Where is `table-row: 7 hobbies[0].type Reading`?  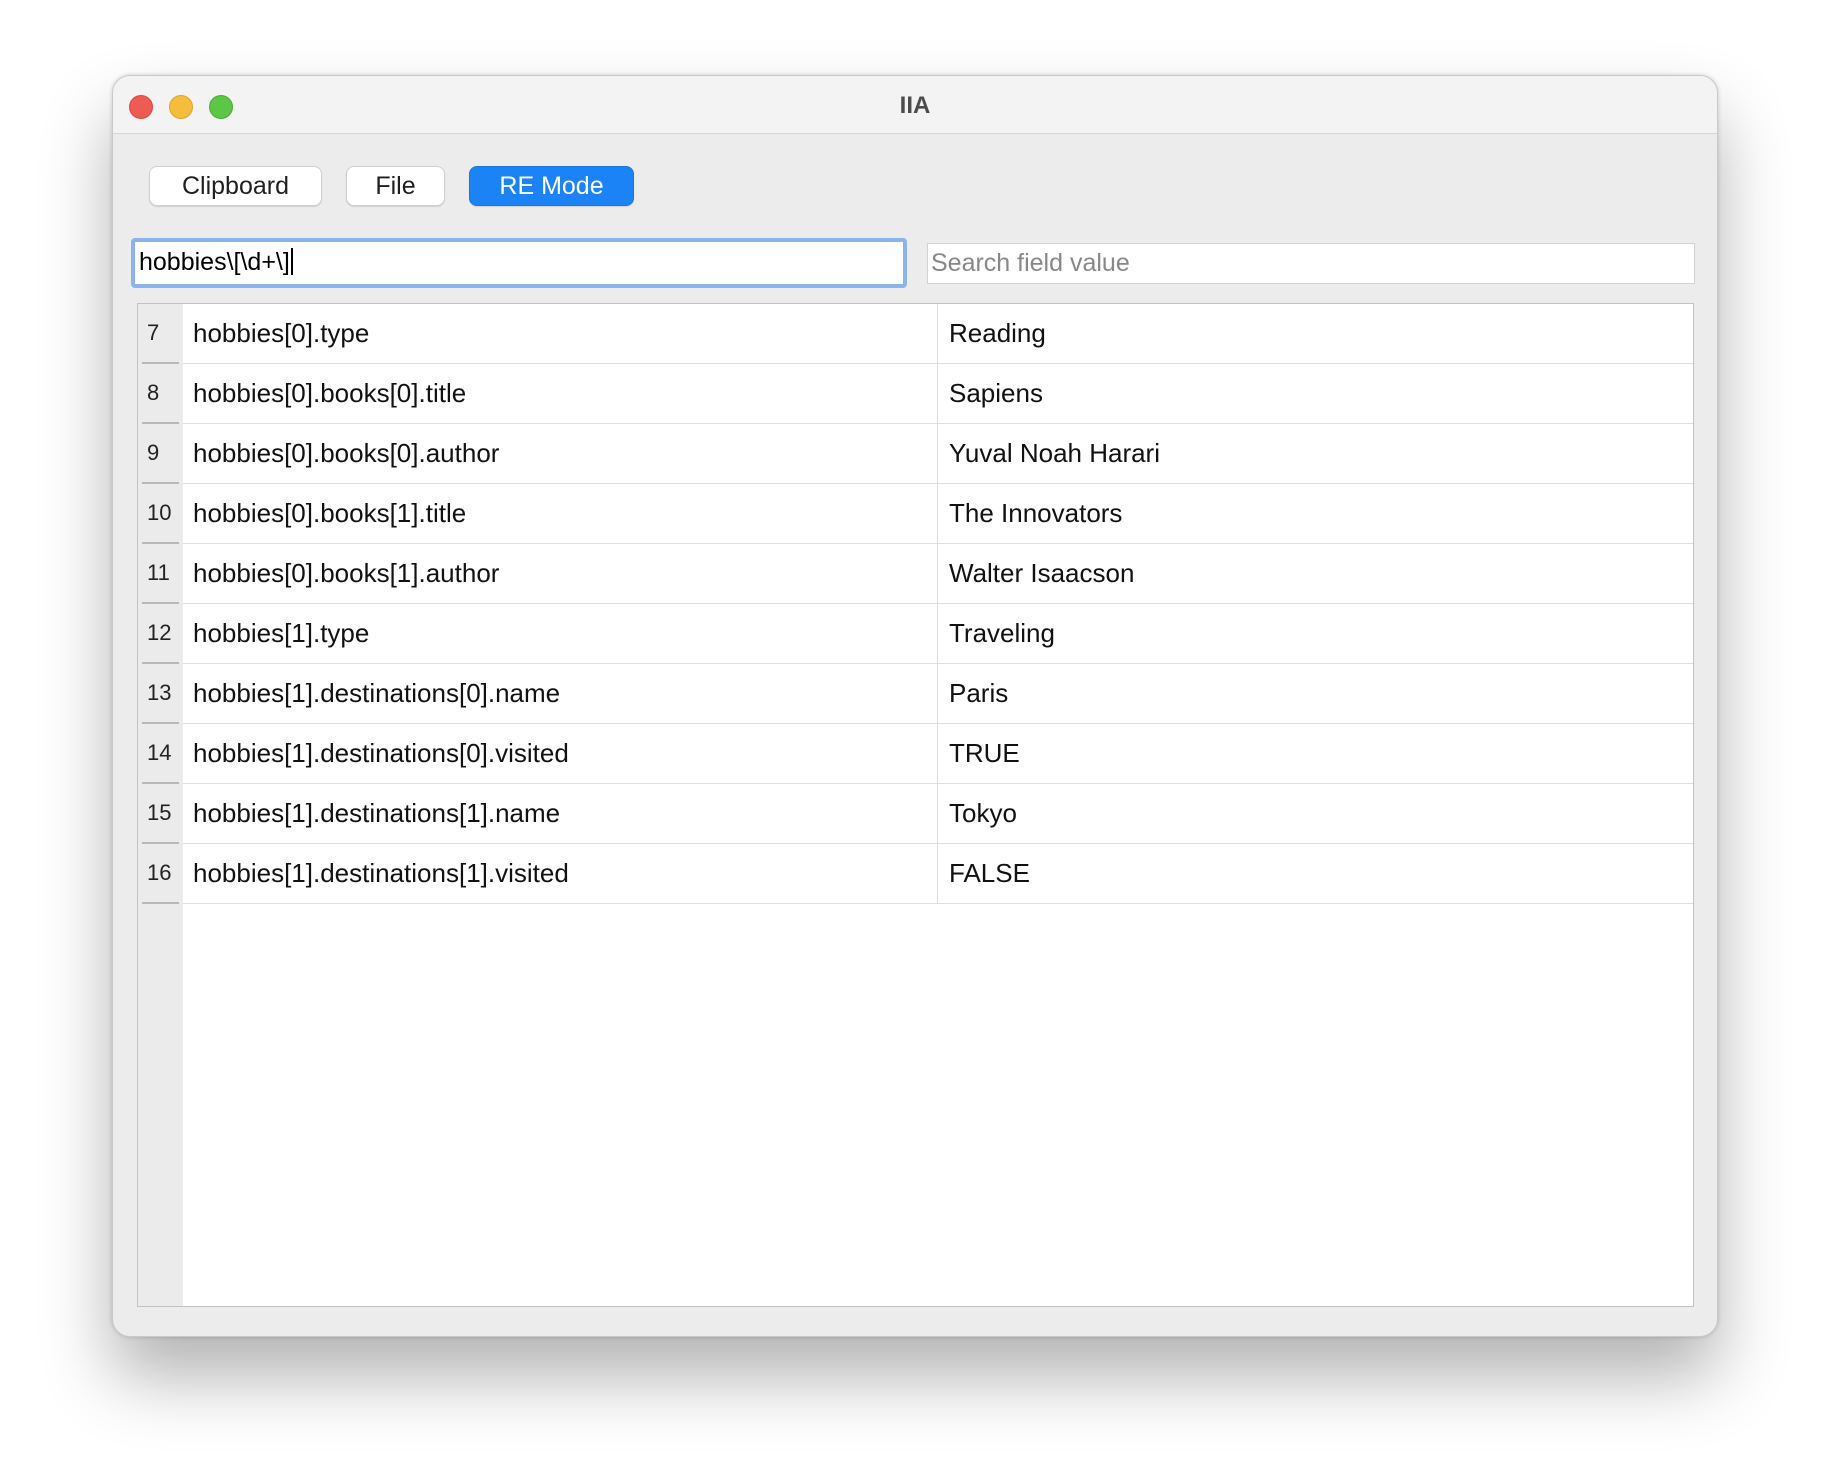
table-row: 7 hobbies[0].type Reading is located at coordinates (916, 334).